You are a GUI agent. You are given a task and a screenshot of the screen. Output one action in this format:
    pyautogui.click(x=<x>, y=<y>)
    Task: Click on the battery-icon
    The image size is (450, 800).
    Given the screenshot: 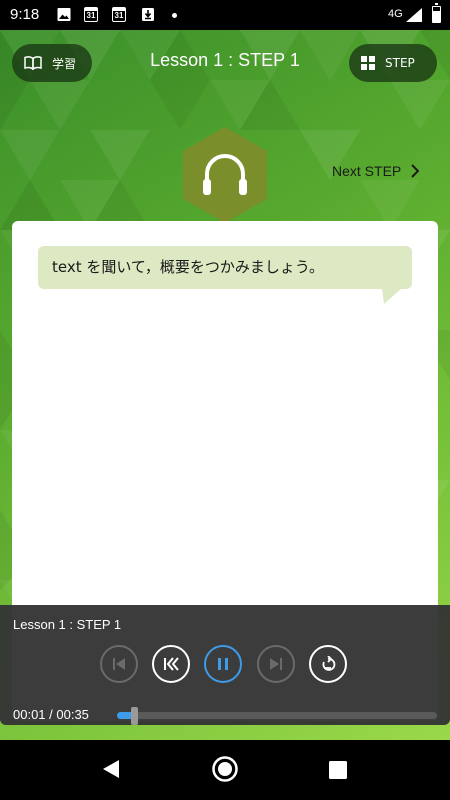 What is the action you would take?
    pyautogui.click(x=436, y=13)
    